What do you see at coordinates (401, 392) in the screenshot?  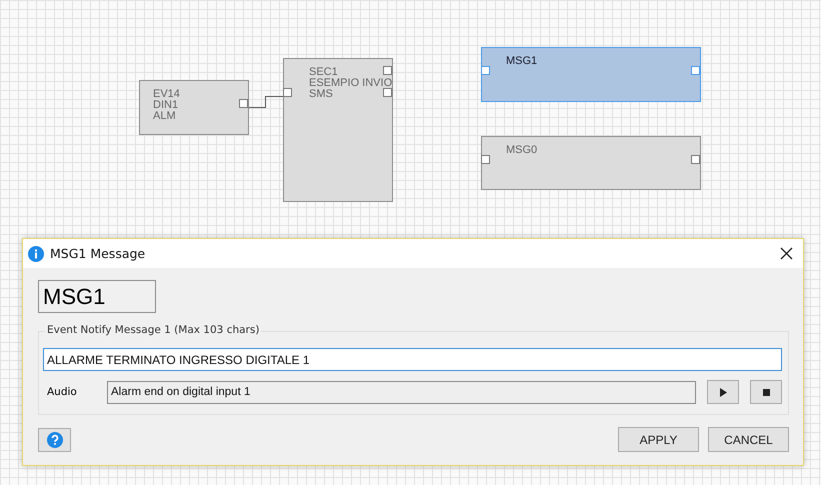 I see `audio-field: Alarm end on digital input 1` at bounding box center [401, 392].